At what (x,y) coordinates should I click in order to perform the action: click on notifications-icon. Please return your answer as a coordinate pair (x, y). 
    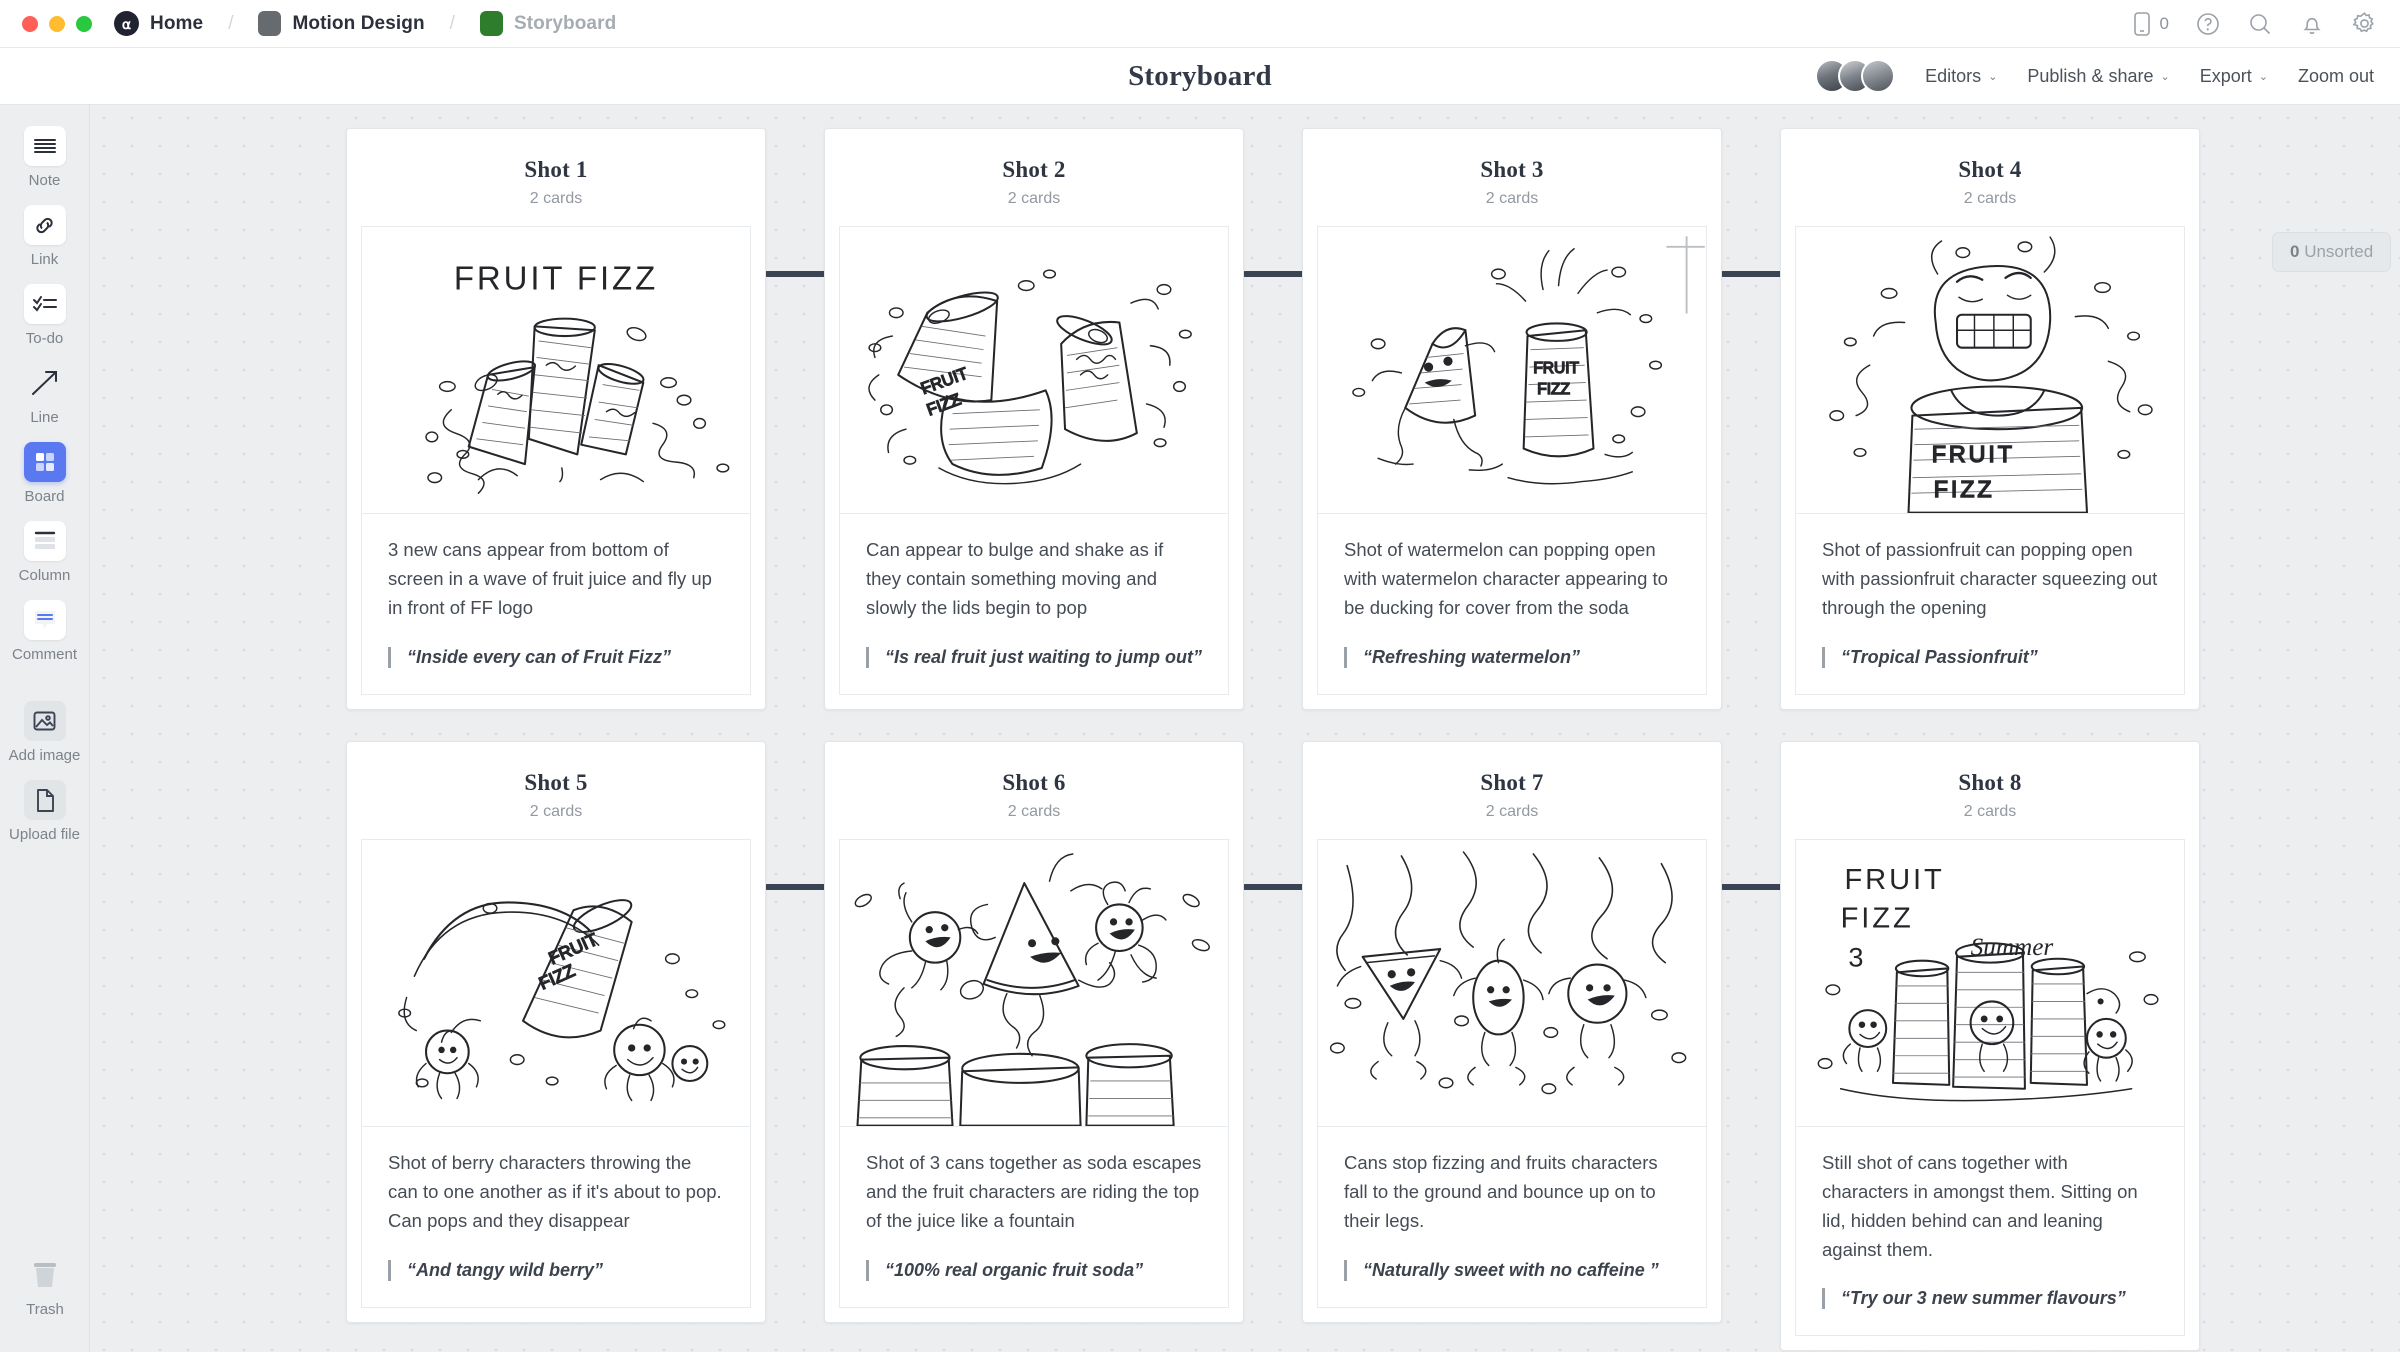
    Looking at the image, I should click on (2312, 24).